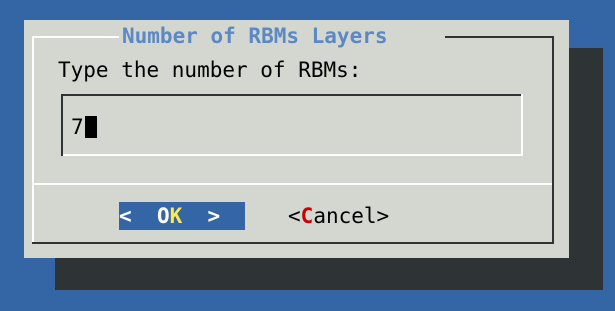  I want to click on button-separator, so click(293, 184).